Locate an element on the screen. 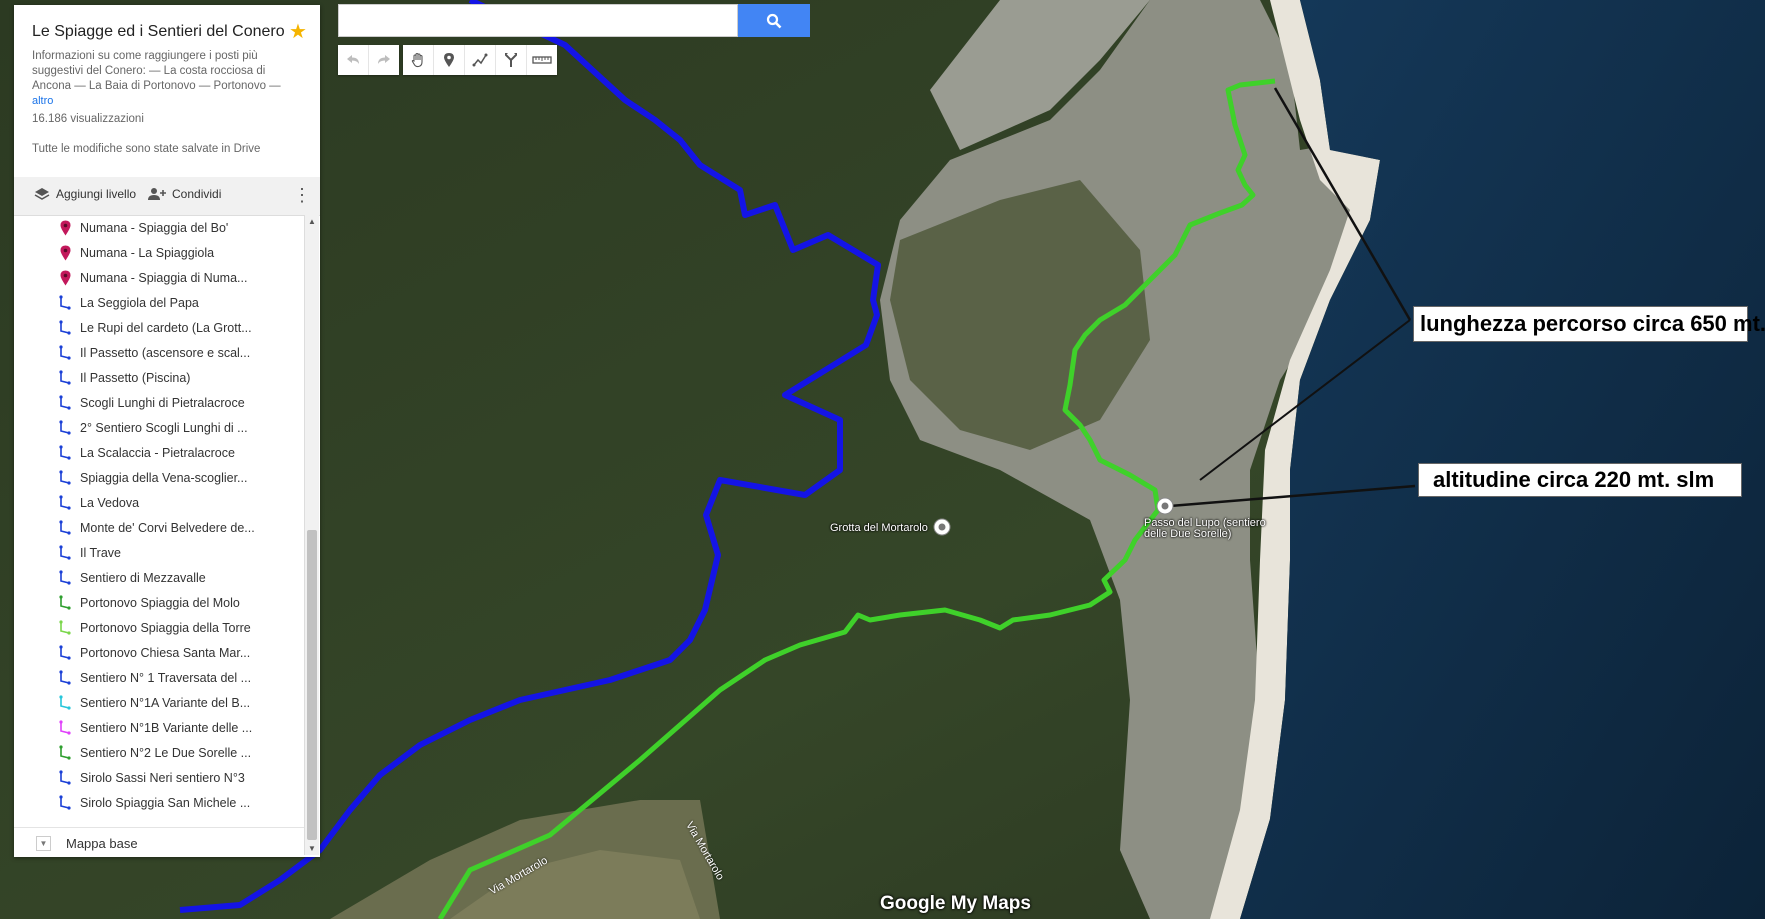 Image resolution: width=1765 pixels, height=919 pixels. layer-label: La Vedova is located at coordinates (110, 502).